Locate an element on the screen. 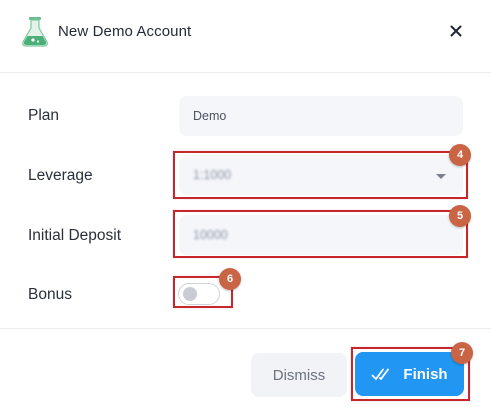 Image resolution: width=491 pixels, height=407 pixels. close-button is located at coordinates (456, 31).